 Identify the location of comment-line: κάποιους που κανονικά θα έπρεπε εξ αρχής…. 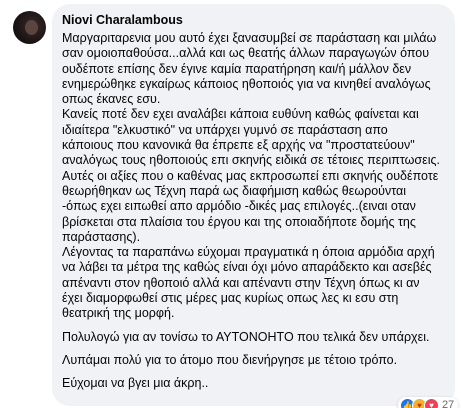
(238, 145).